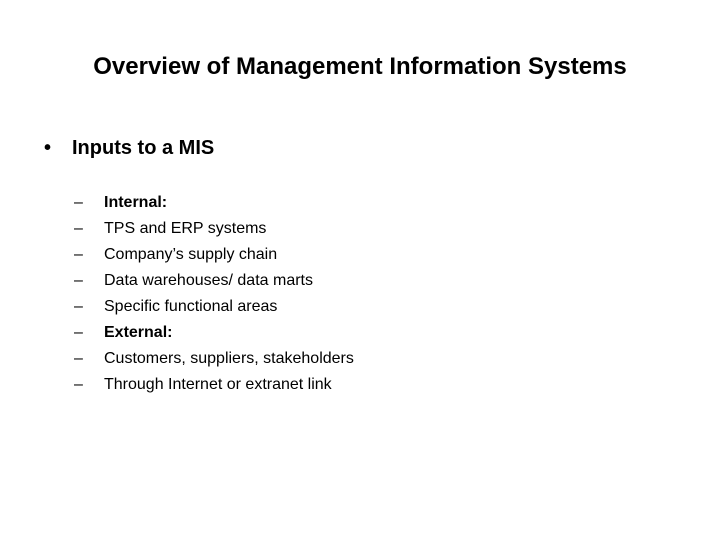 The height and width of the screenshot is (540, 720). Describe the element at coordinates (208, 280) in the screenshot. I see `sub-item-text: Data warehouses/ data marts` at that location.